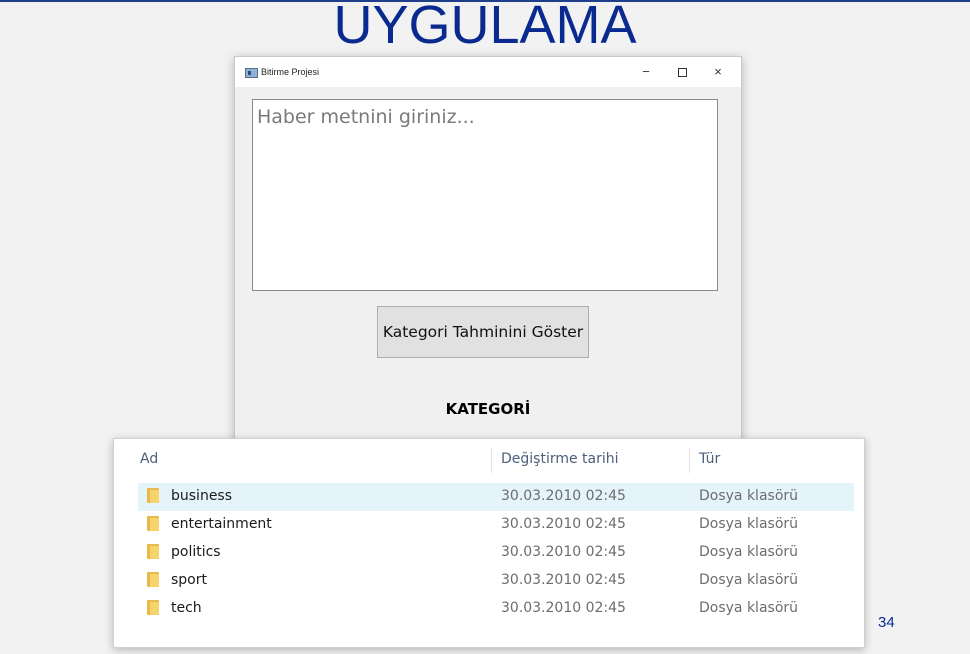  I want to click on folder-row-tech: tech 30.03.2010 02:45 Dosya klasörü, so click(496, 609).